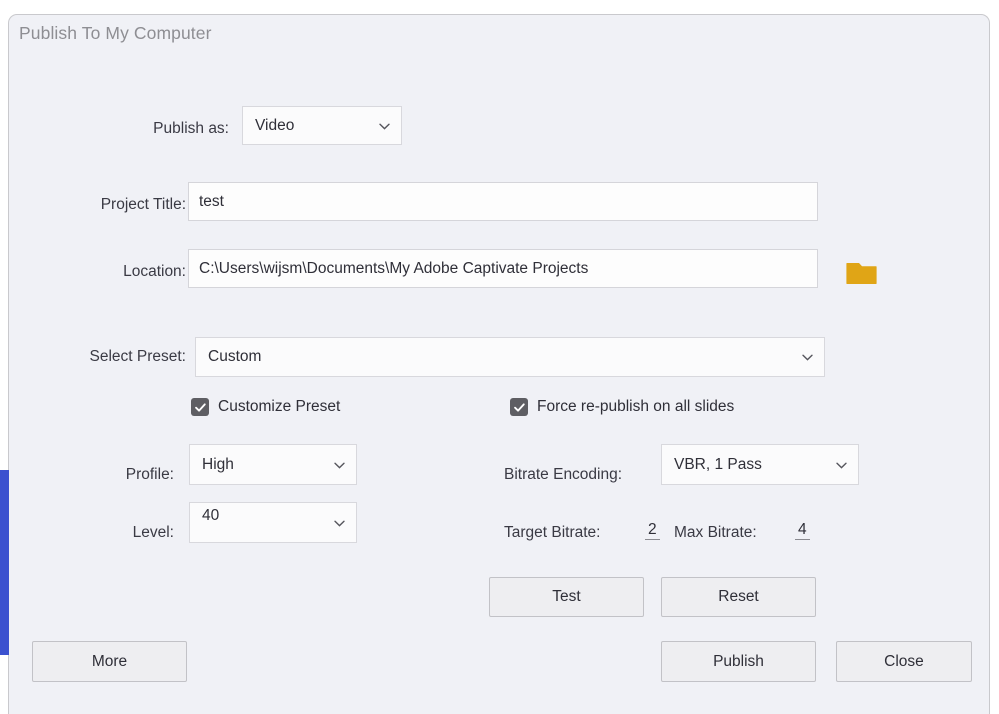  Describe the element at coordinates (802, 530) in the screenshot. I see `max-bitrate-value: 4` at that location.